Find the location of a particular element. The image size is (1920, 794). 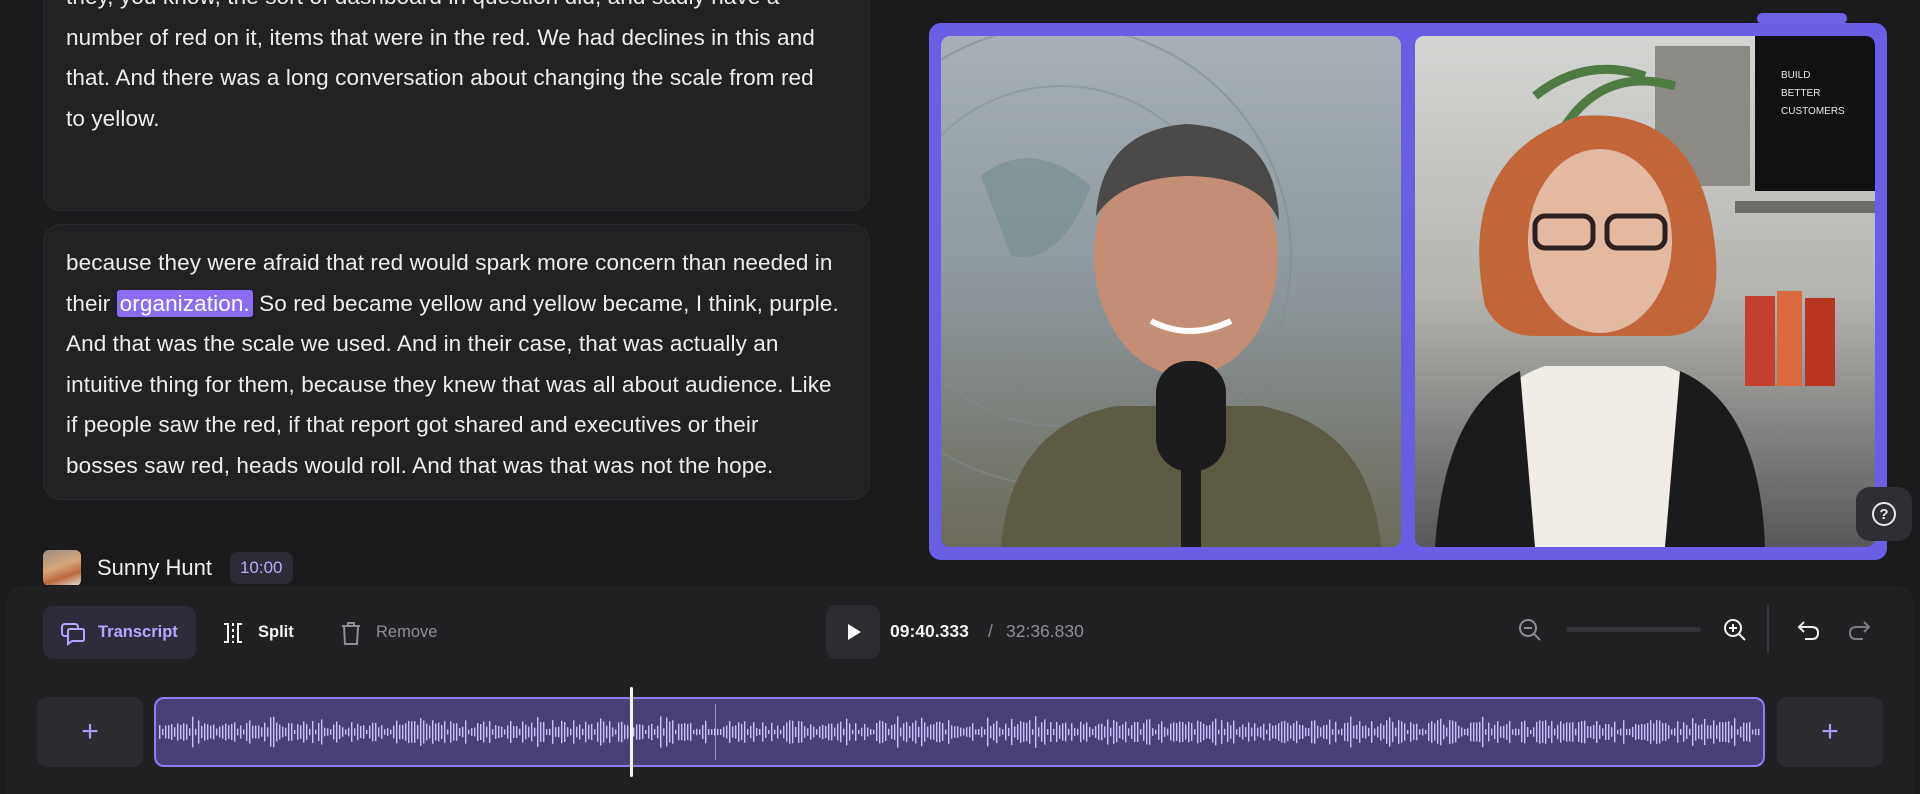

audio-waveform-track is located at coordinates (959, 732).